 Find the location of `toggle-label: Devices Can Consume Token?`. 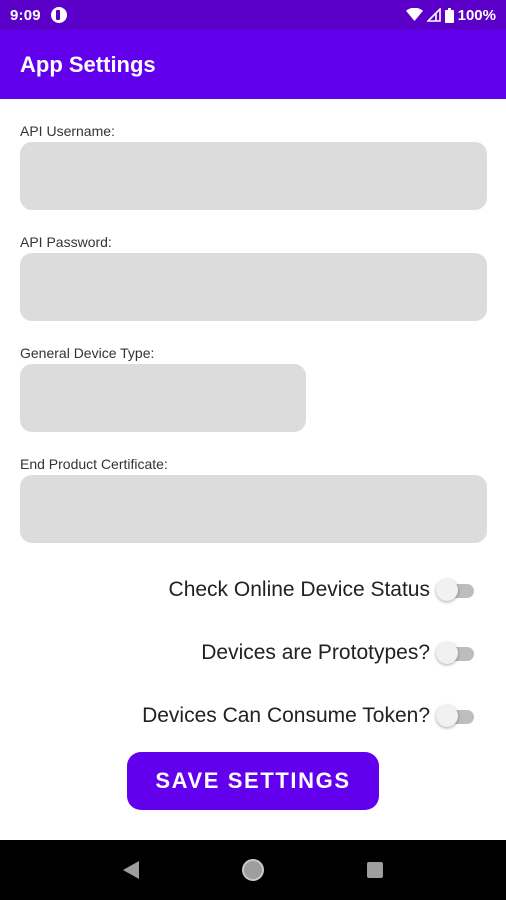

toggle-label: Devices Can Consume Token? is located at coordinates (286, 715).